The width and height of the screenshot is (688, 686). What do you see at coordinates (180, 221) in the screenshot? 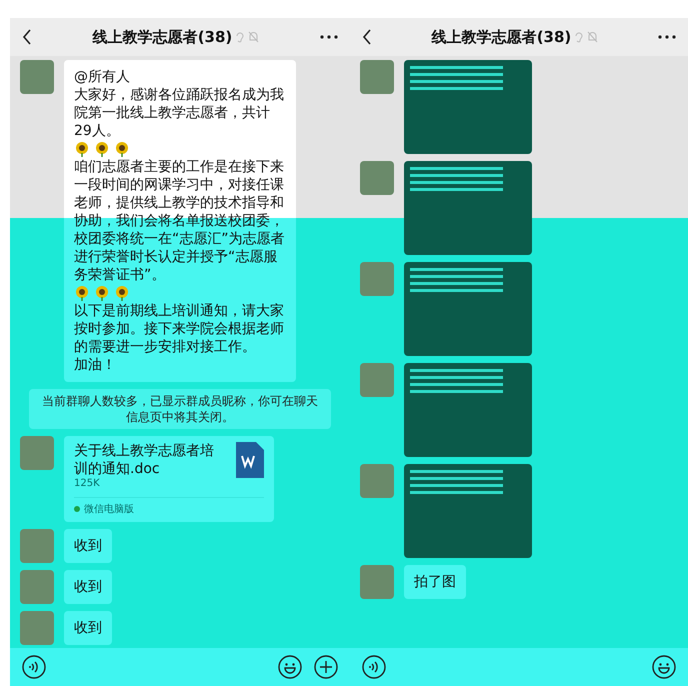
I see `message-text: 咱们志愿者主要的工作是在接下来一段时间的网课学习中，对接任课老师，提供线上教学的技术指导和协助，我们会将名单报送校团委，校团委将统一在“志愿汇”为志愿者进行荣誉时长认定并授予“志愿服务荣誉证书”。` at bounding box center [180, 221].